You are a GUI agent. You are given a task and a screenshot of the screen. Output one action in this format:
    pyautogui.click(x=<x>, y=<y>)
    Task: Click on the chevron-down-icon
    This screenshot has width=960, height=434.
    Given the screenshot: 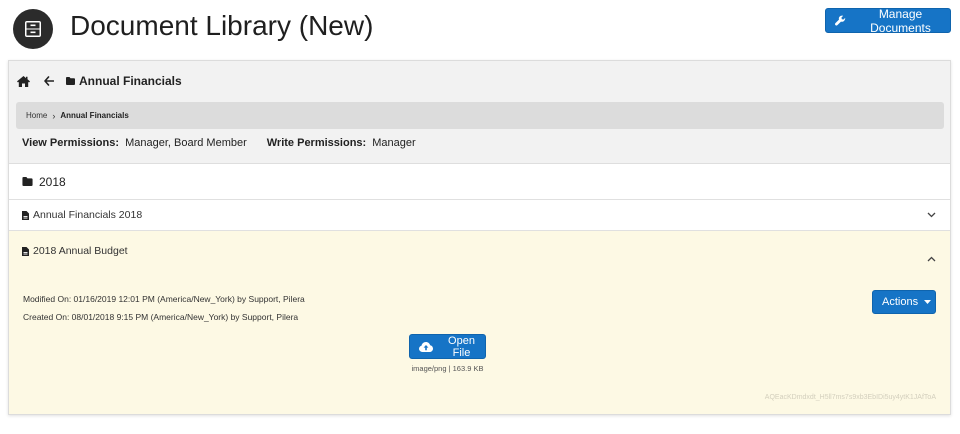 What is the action you would take?
    pyautogui.click(x=931, y=215)
    